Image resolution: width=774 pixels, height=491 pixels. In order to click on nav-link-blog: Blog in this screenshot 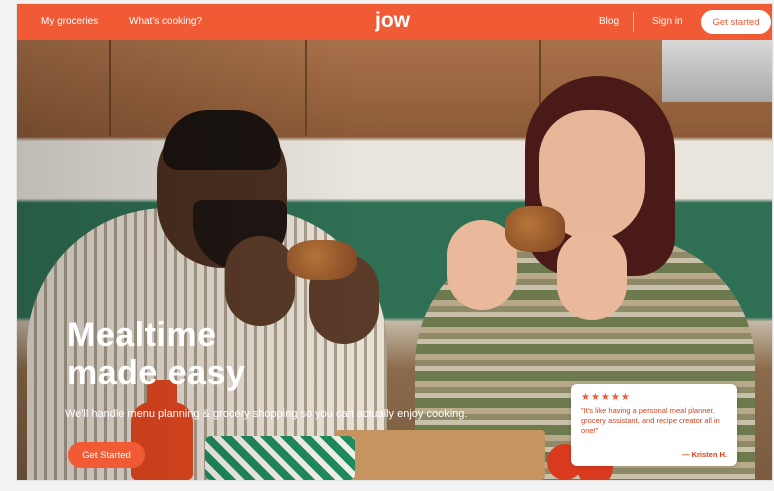, I will do `click(609, 21)`.